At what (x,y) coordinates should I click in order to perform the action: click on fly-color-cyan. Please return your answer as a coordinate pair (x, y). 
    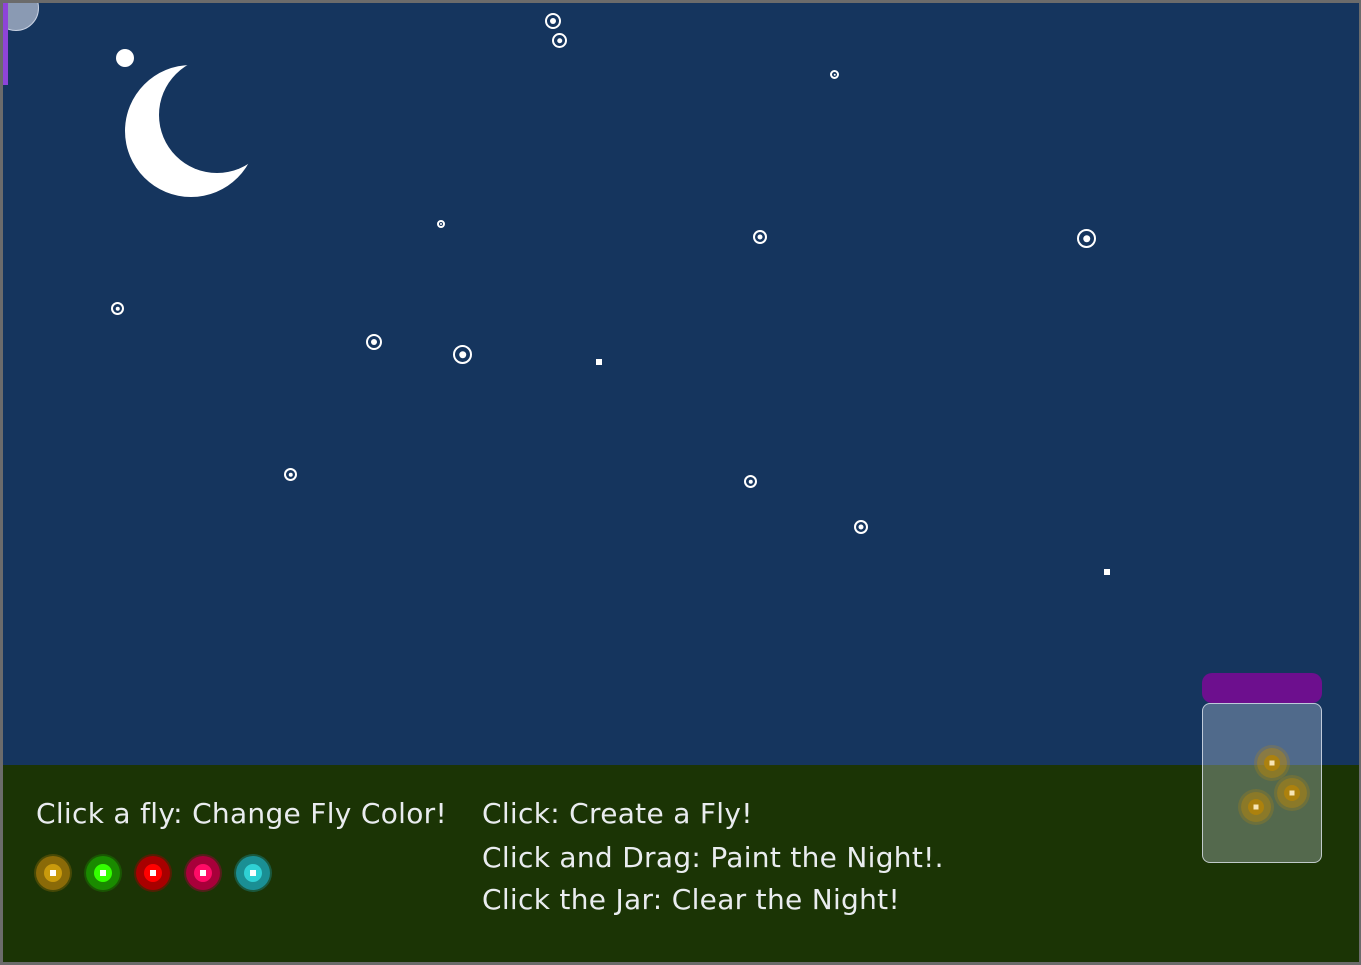
    Looking at the image, I should click on (253, 873).